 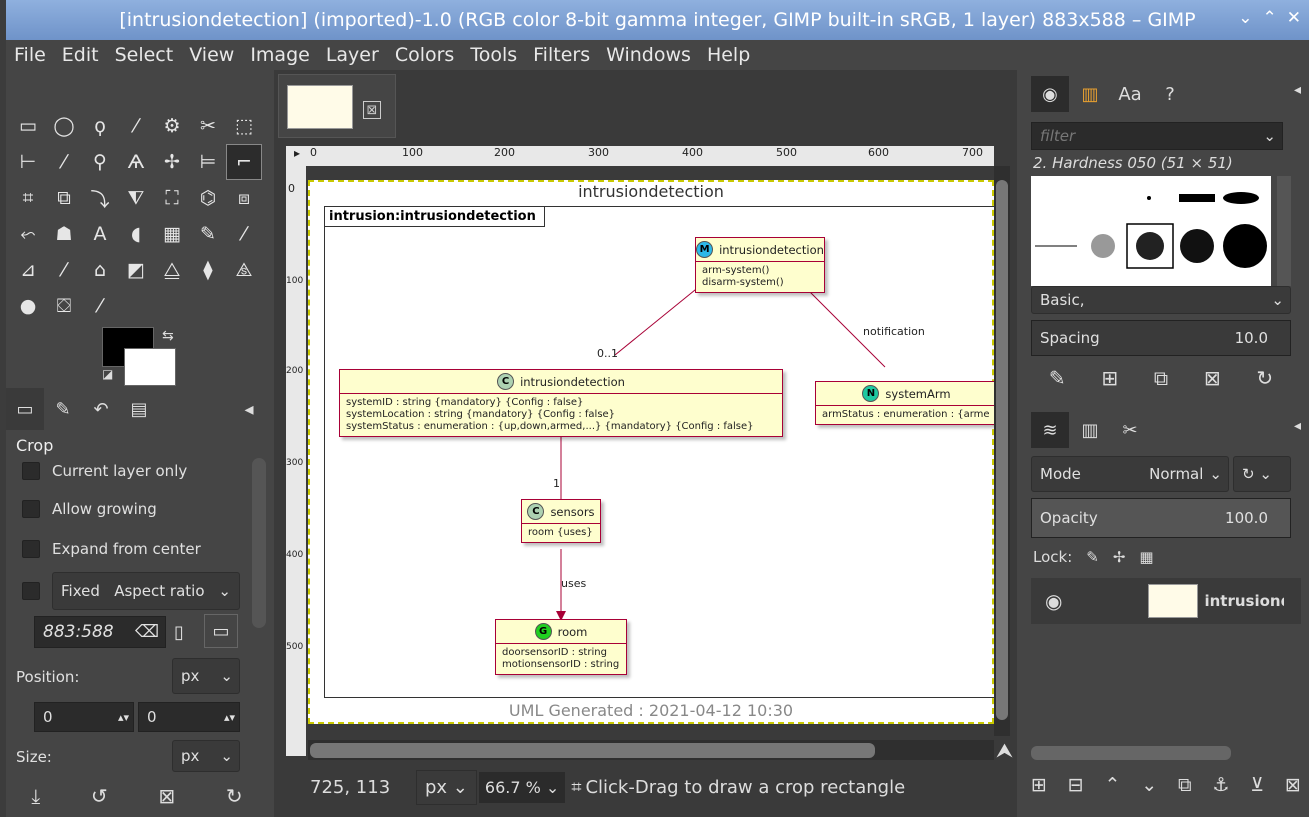 What do you see at coordinates (64, 306) in the screenshot?
I see `tool-icon: ⛋` at bounding box center [64, 306].